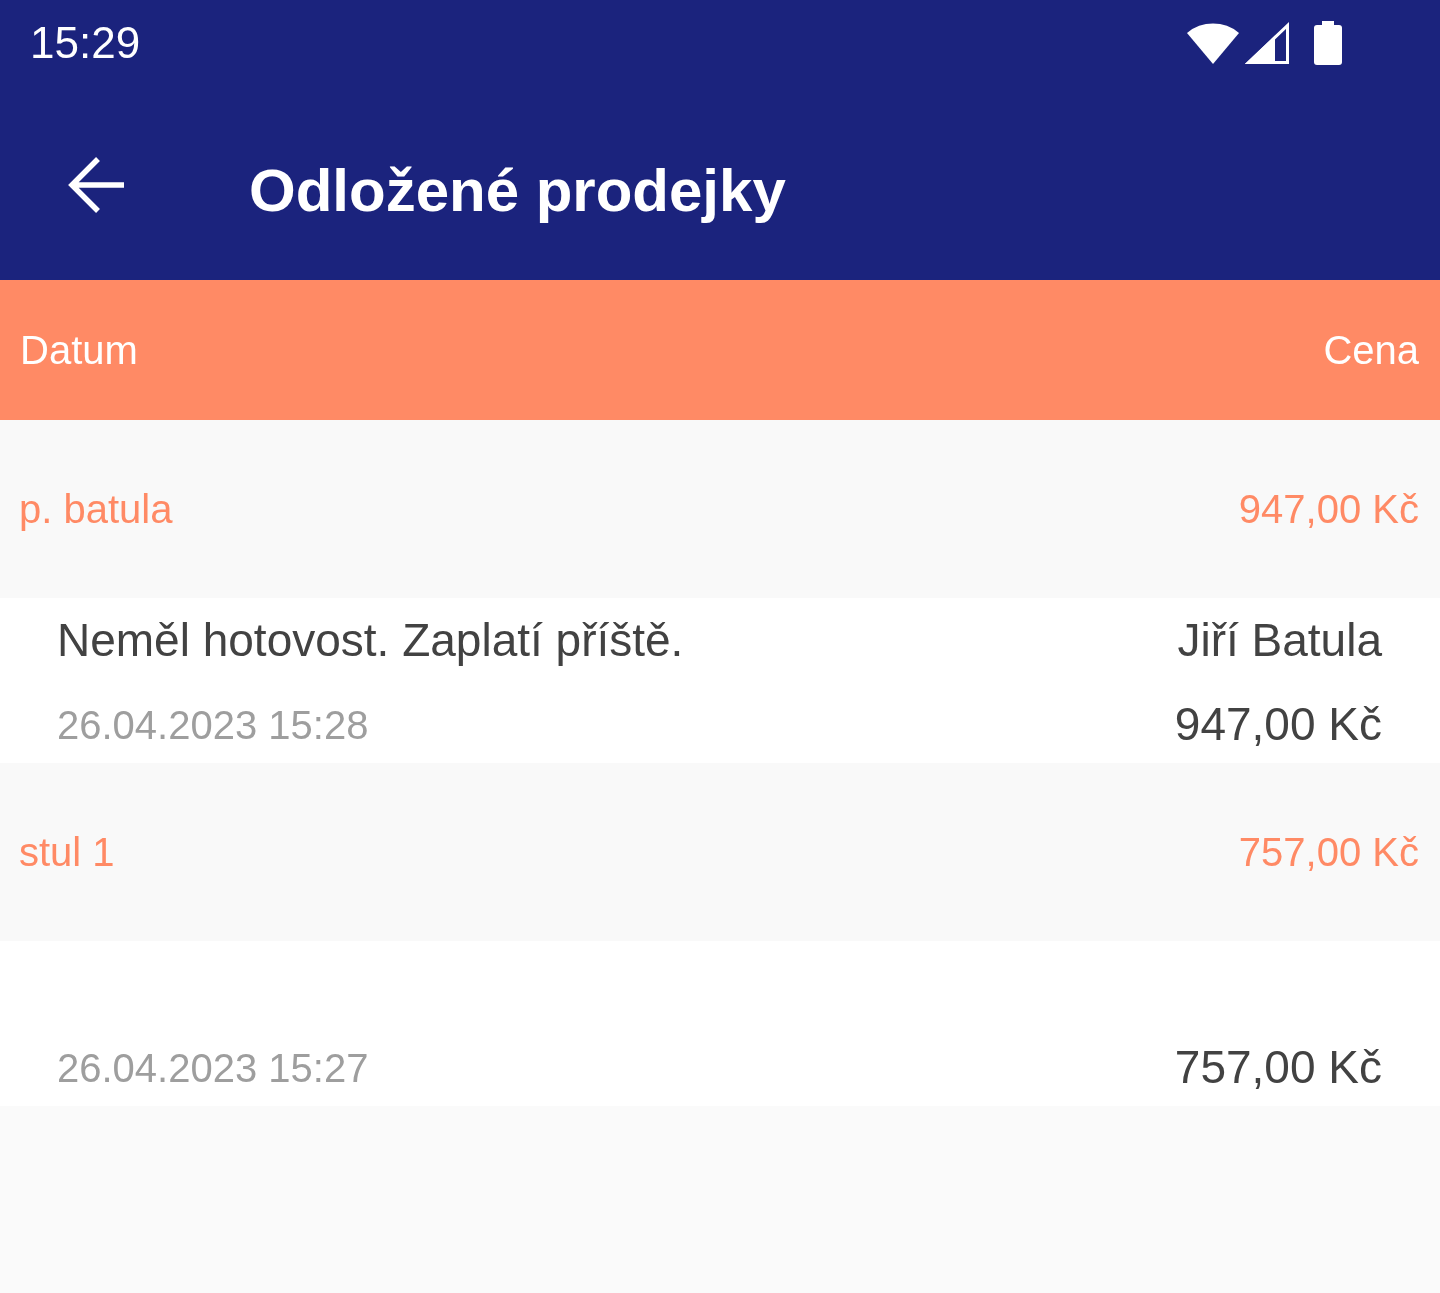 The width and height of the screenshot is (1440, 1293). What do you see at coordinates (370, 641) in the screenshot?
I see `receipt-note: Neměl hotovost. Zaplatí příště.` at bounding box center [370, 641].